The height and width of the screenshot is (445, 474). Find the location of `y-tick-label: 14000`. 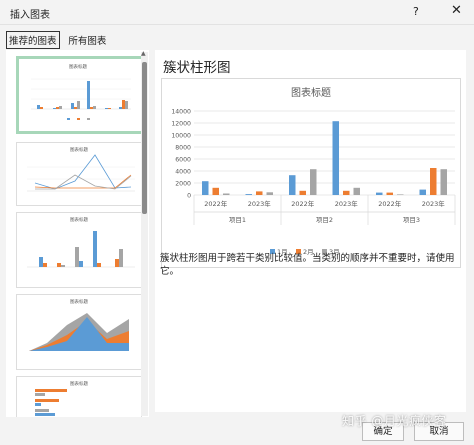

y-tick-label: 14000 is located at coordinates (181, 112).